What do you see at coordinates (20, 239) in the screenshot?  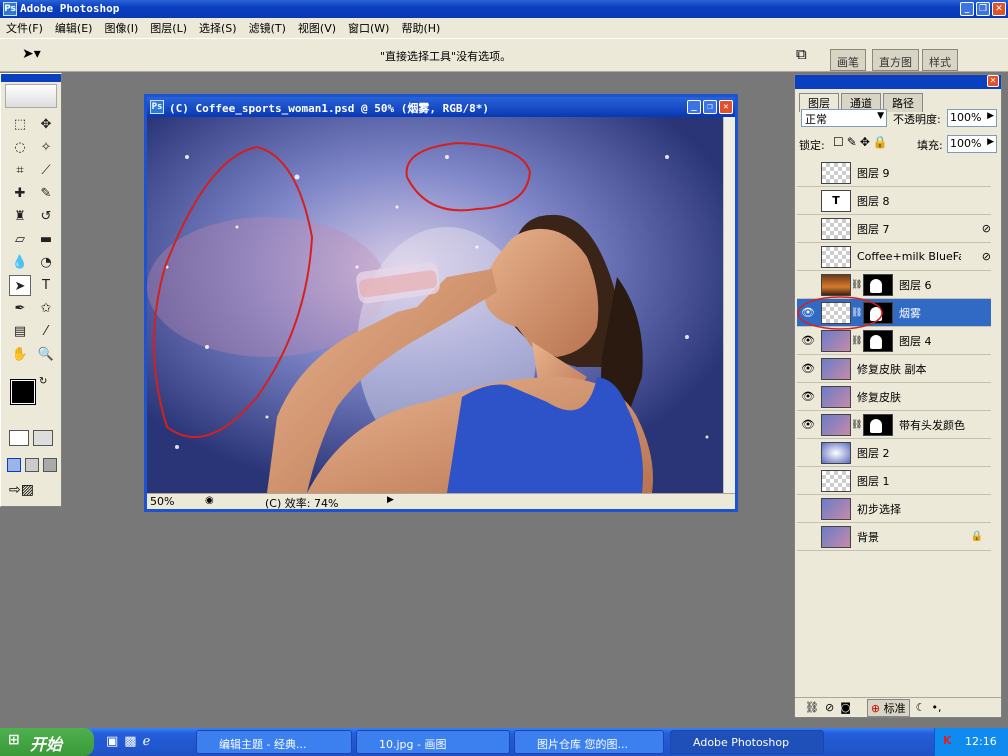 I see `eraser-tool-icon: ▱` at bounding box center [20, 239].